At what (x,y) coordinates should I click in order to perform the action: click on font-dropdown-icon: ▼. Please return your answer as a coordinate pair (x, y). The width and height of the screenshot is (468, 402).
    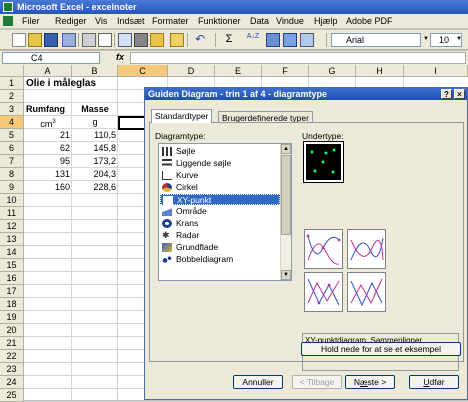
    Looking at the image, I should click on (426, 39).